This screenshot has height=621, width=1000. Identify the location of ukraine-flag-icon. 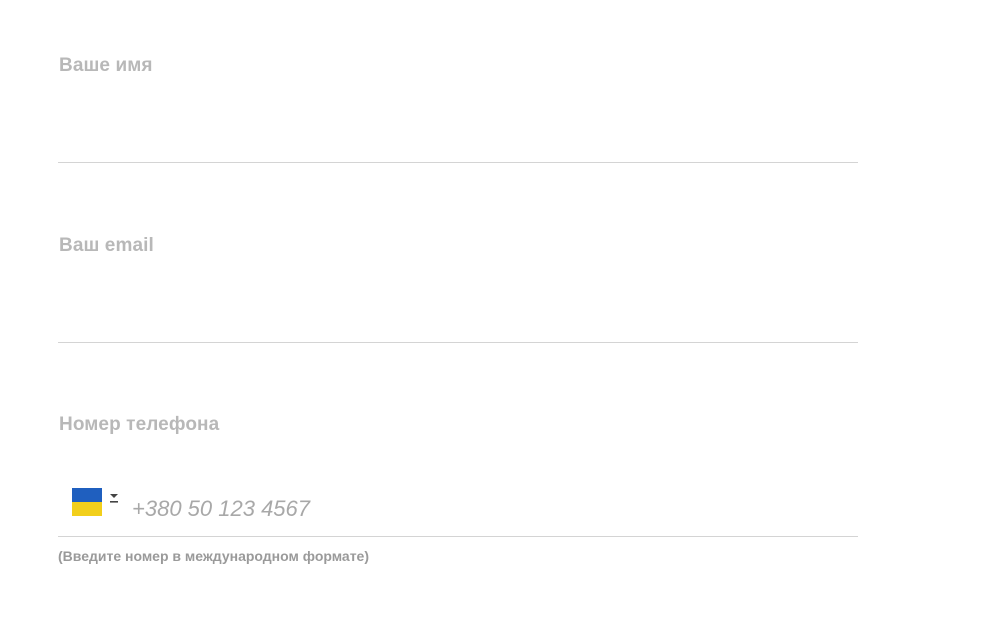
(87, 502).